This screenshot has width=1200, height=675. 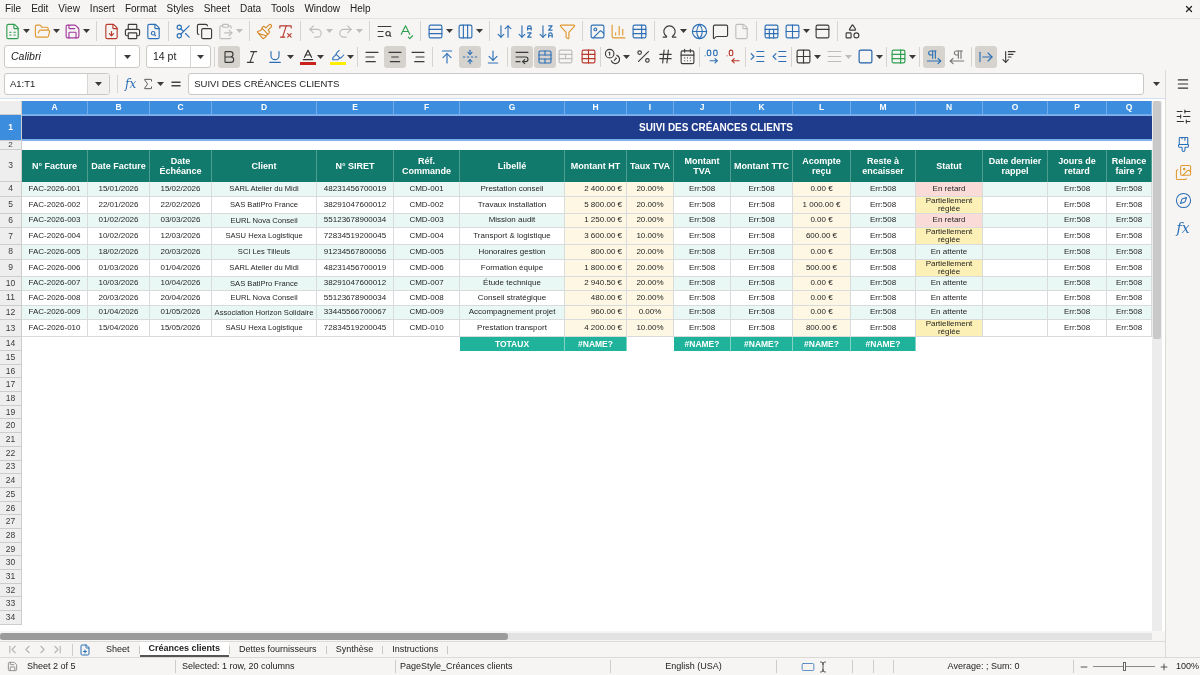 I want to click on font-color-icon, so click(x=307, y=56).